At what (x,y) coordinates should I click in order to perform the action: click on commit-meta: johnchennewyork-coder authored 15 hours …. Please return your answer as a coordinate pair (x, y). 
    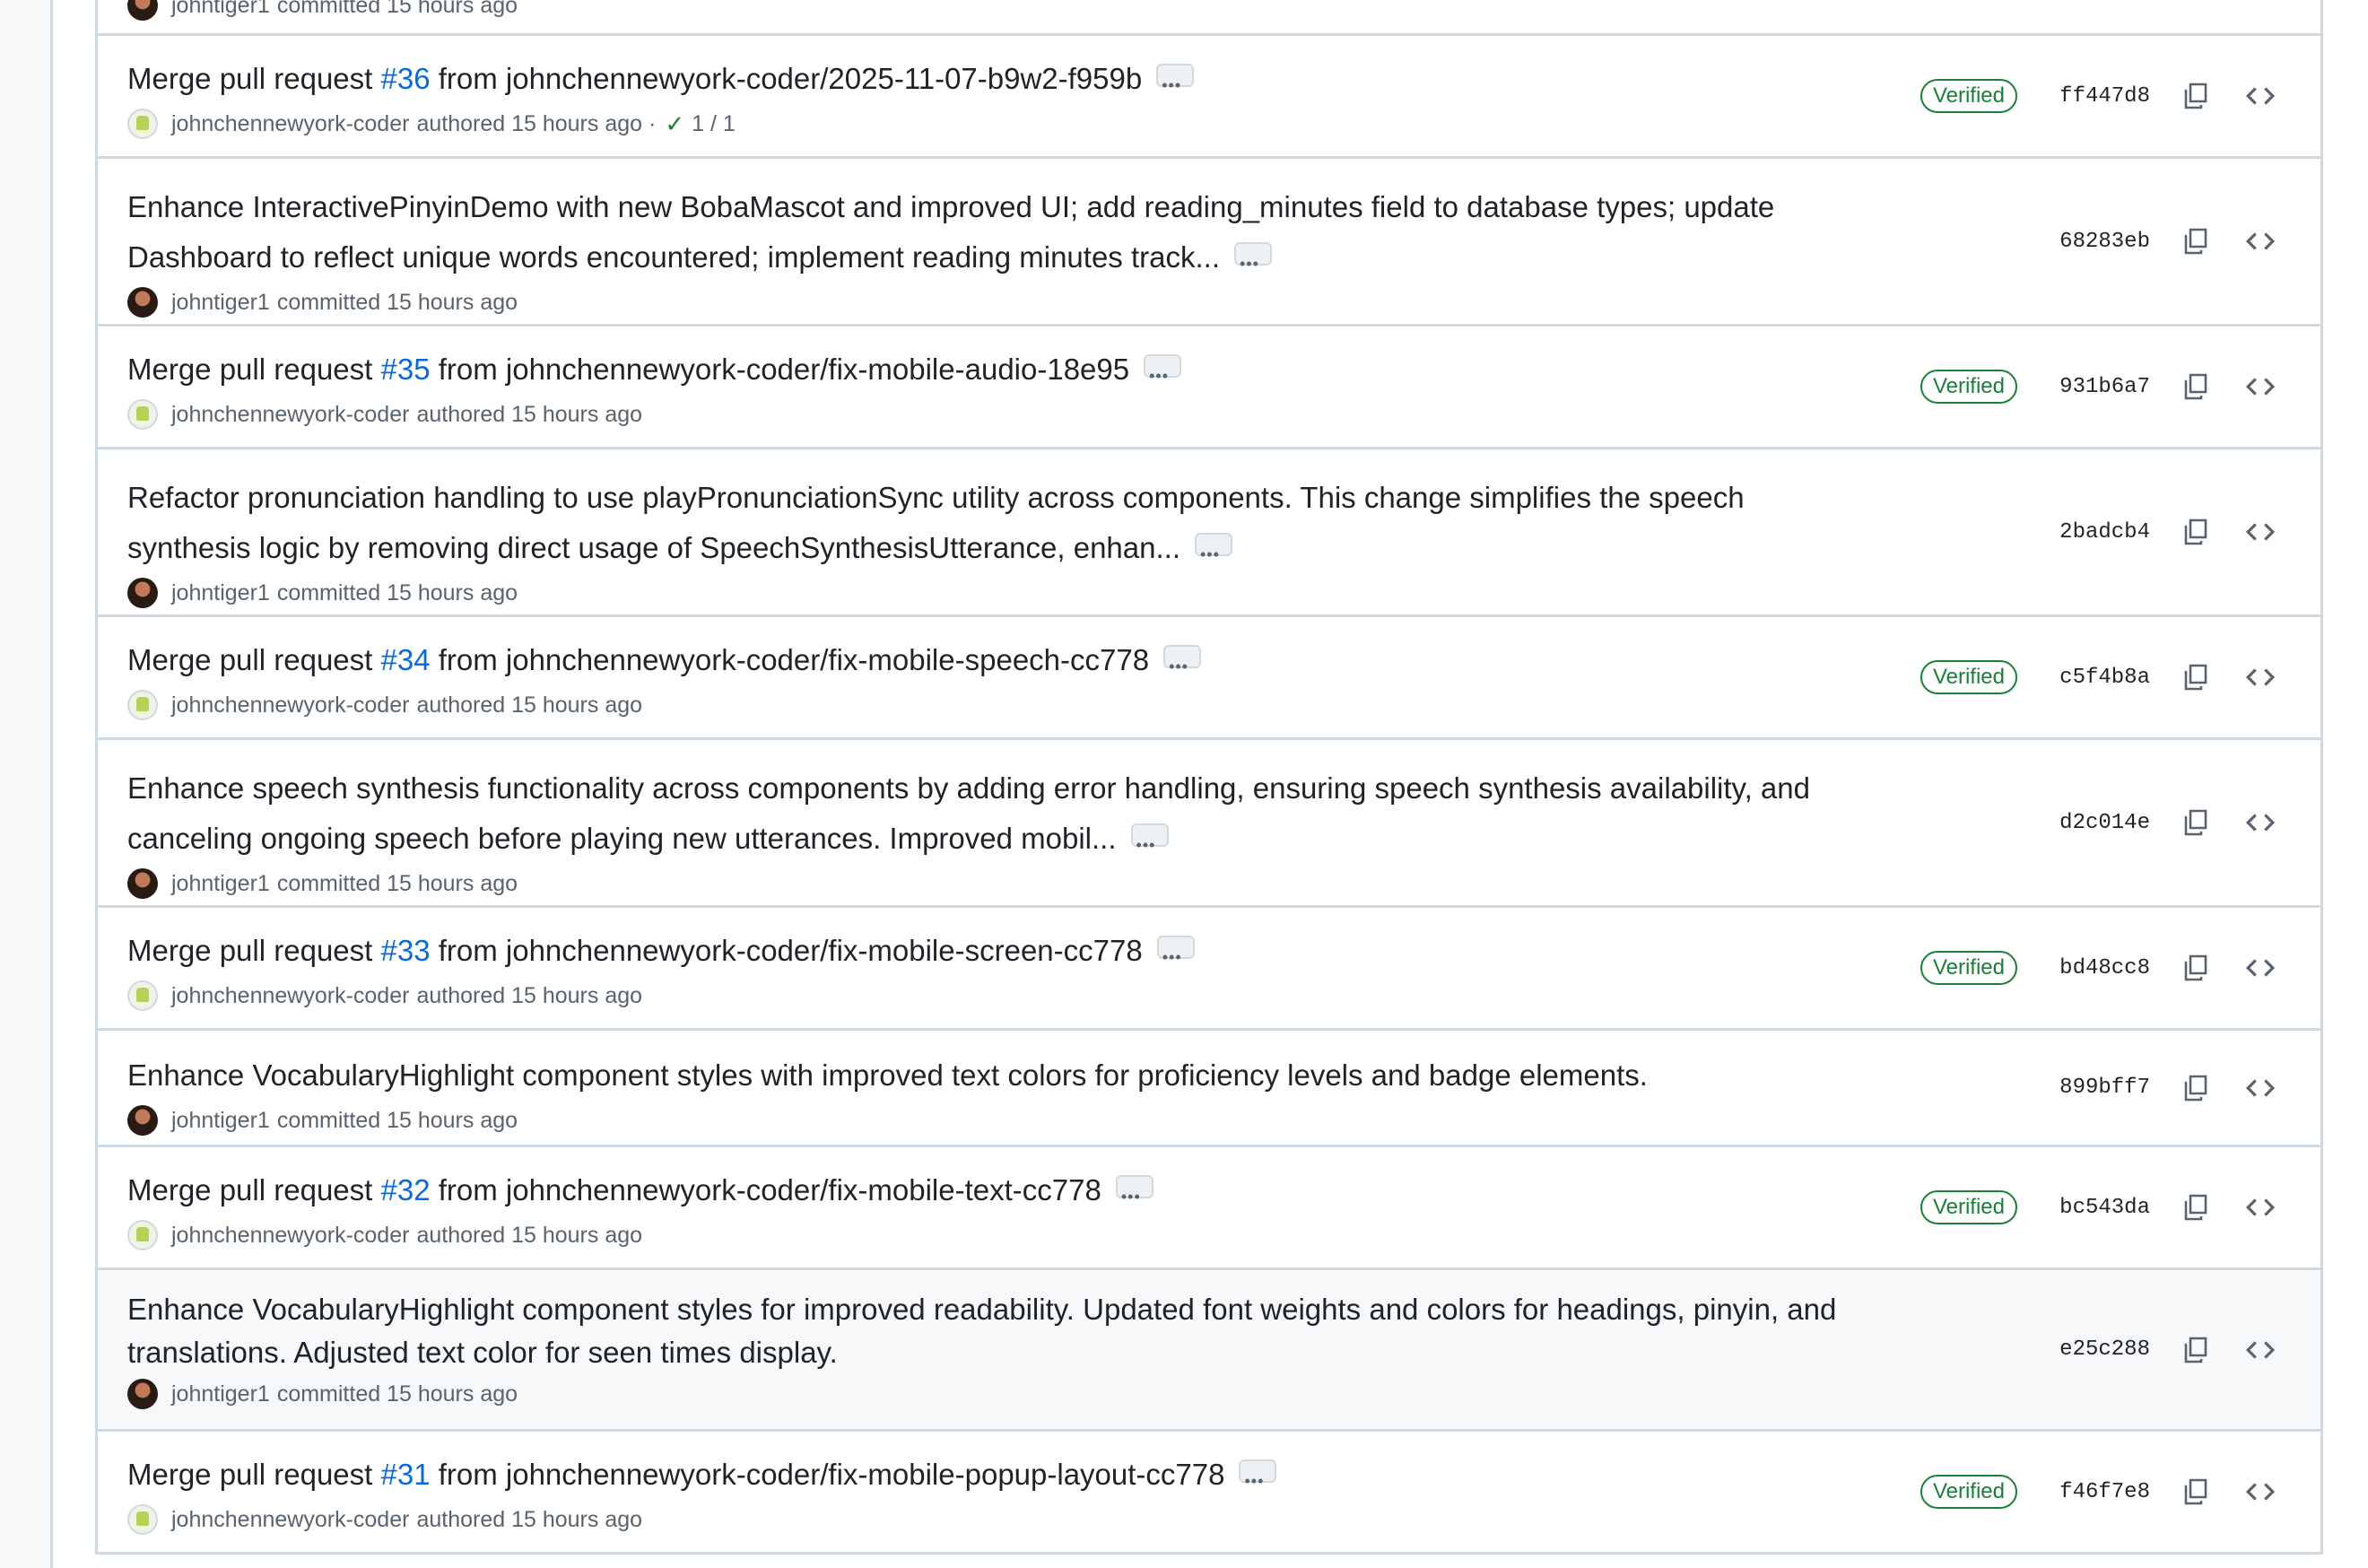
    Looking at the image, I should click on (1000, 996).